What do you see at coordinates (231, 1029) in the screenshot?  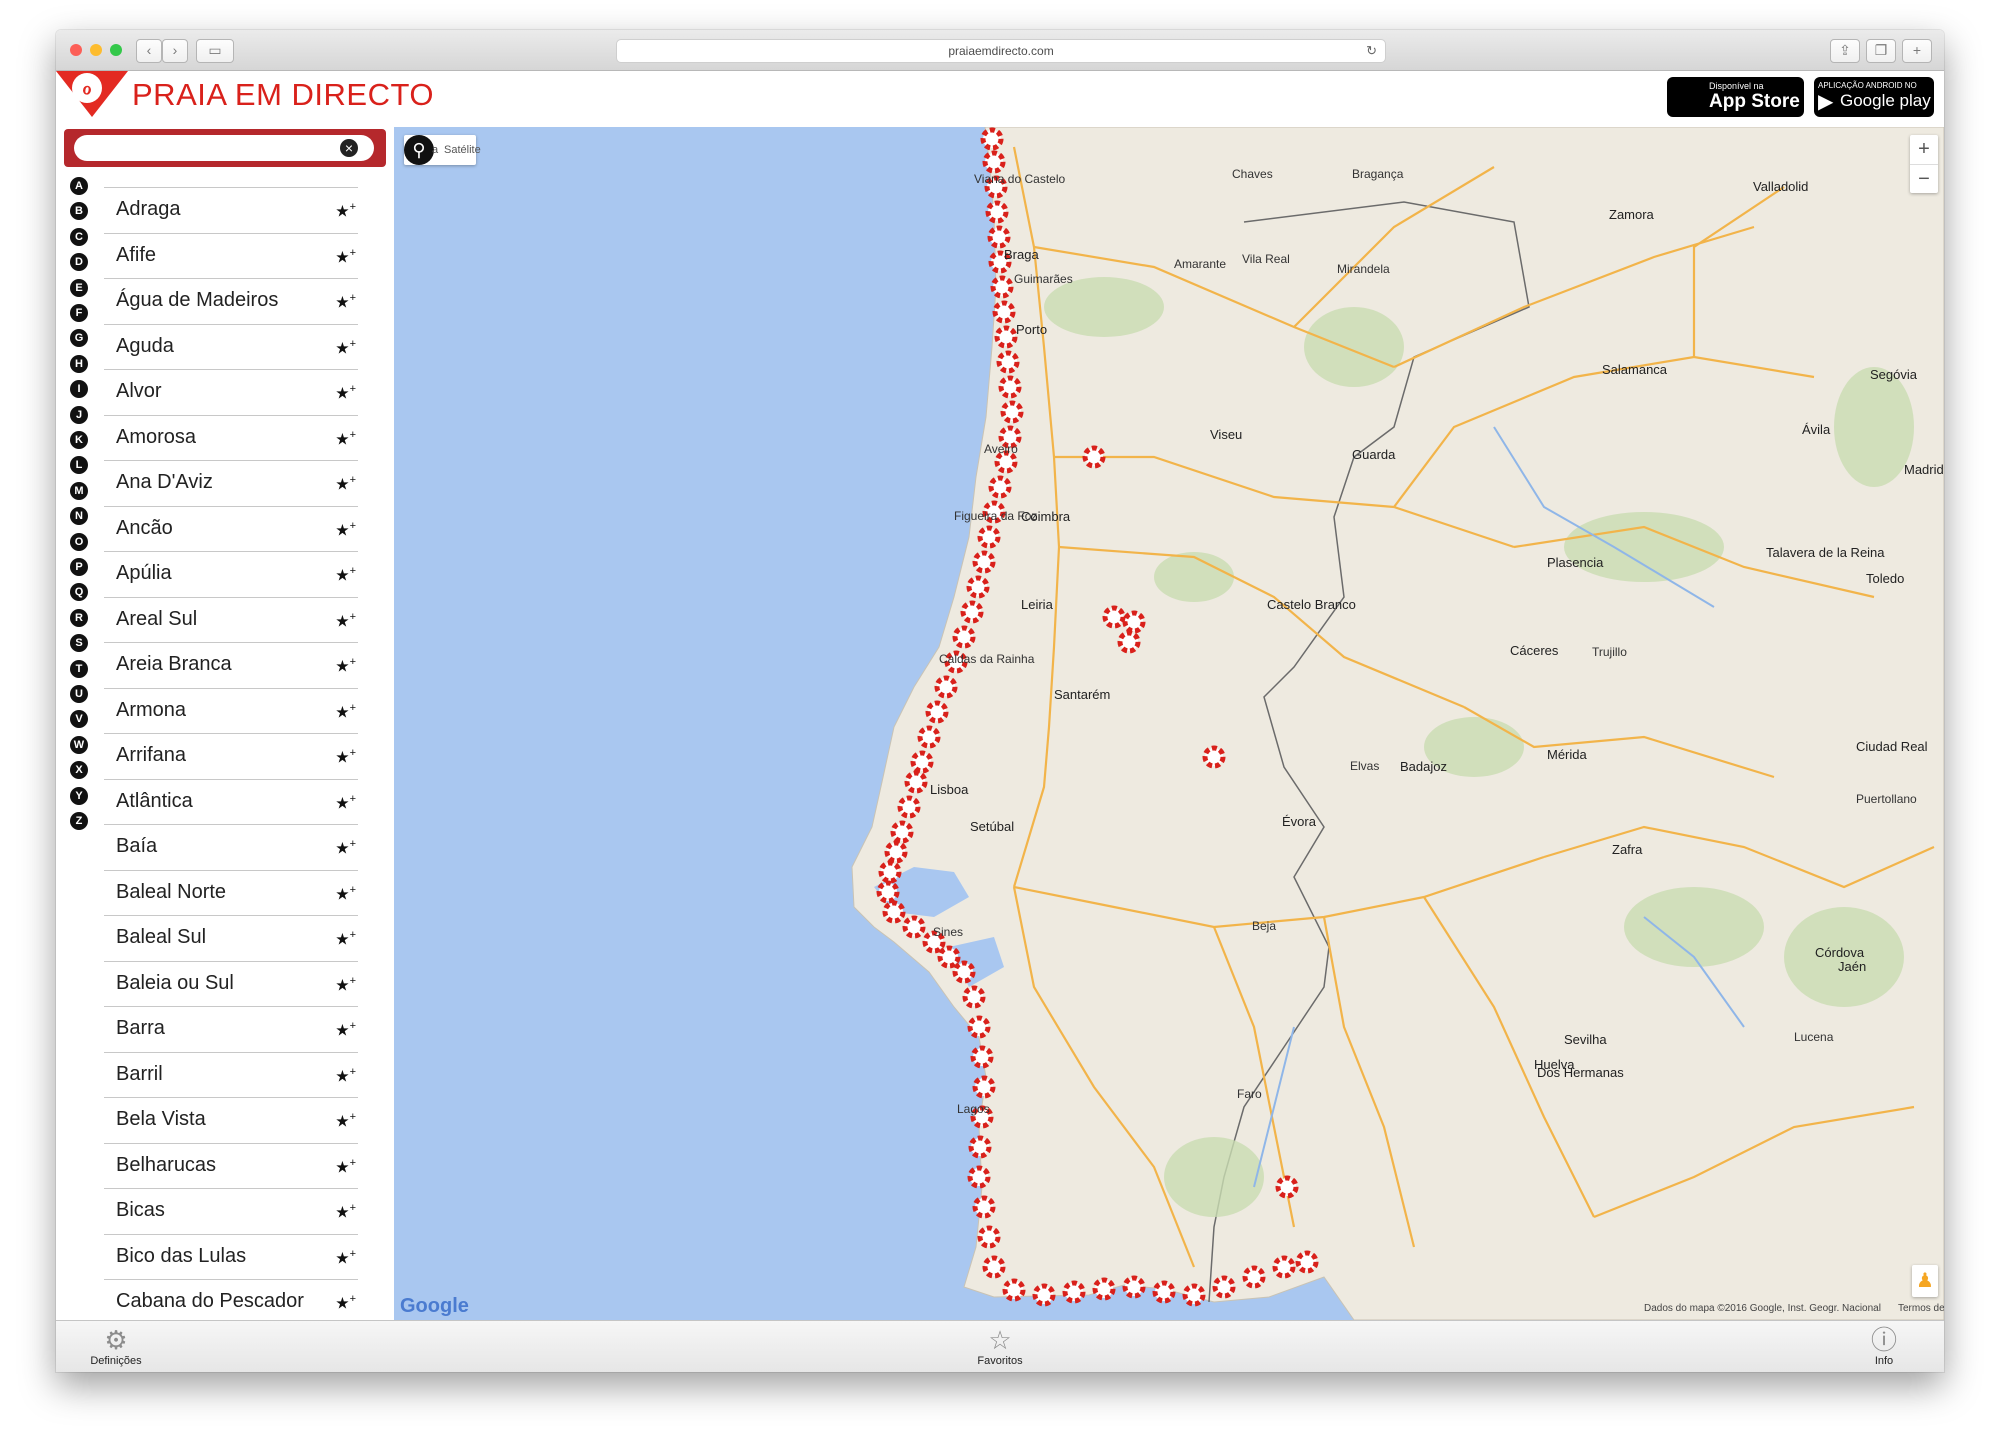 I see `beach-list-item: Barra ★+` at bounding box center [231, 1029].